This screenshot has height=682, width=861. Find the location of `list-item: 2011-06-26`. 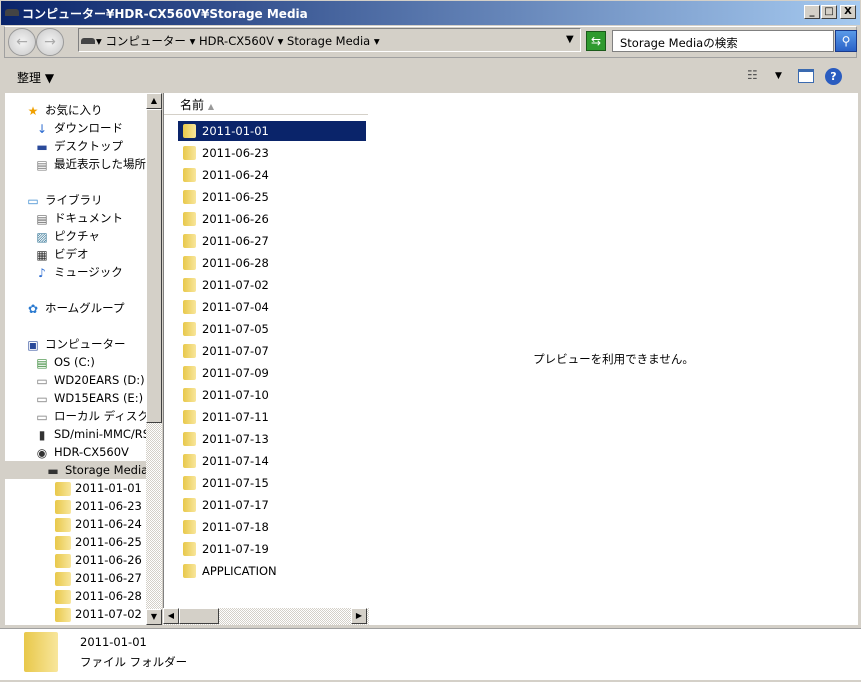

list-item: 2011-06-26 is located at coordinates (272, 219).